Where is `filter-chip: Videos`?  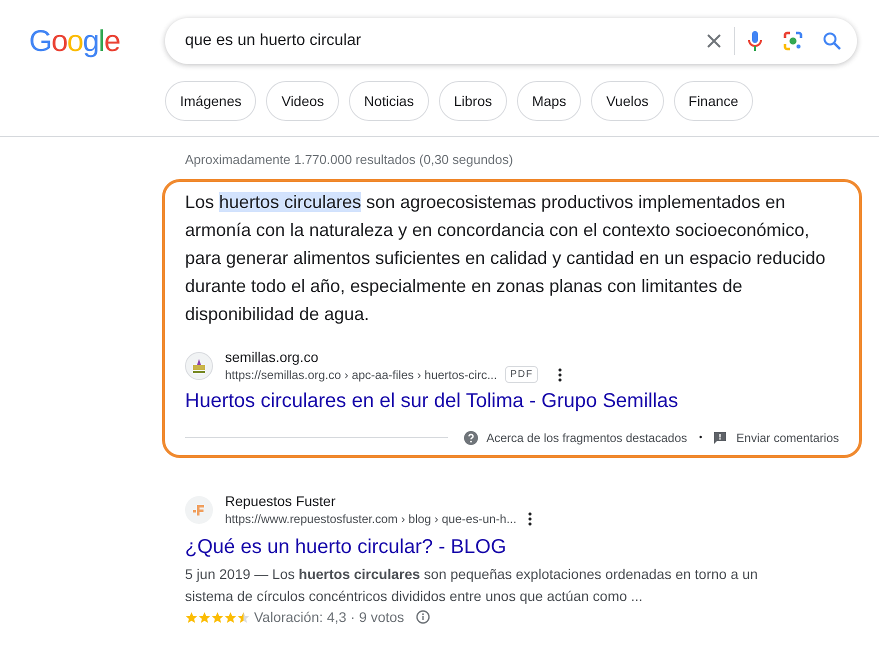 filter-chip: Videos is located at coordinates (303, 101).